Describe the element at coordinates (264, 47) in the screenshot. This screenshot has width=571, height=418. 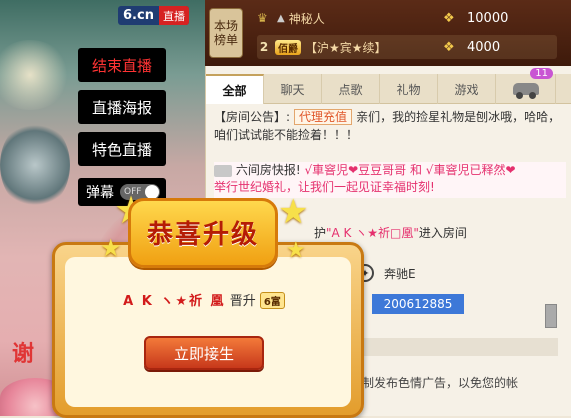
I see `ranking-number: 2` at that location.